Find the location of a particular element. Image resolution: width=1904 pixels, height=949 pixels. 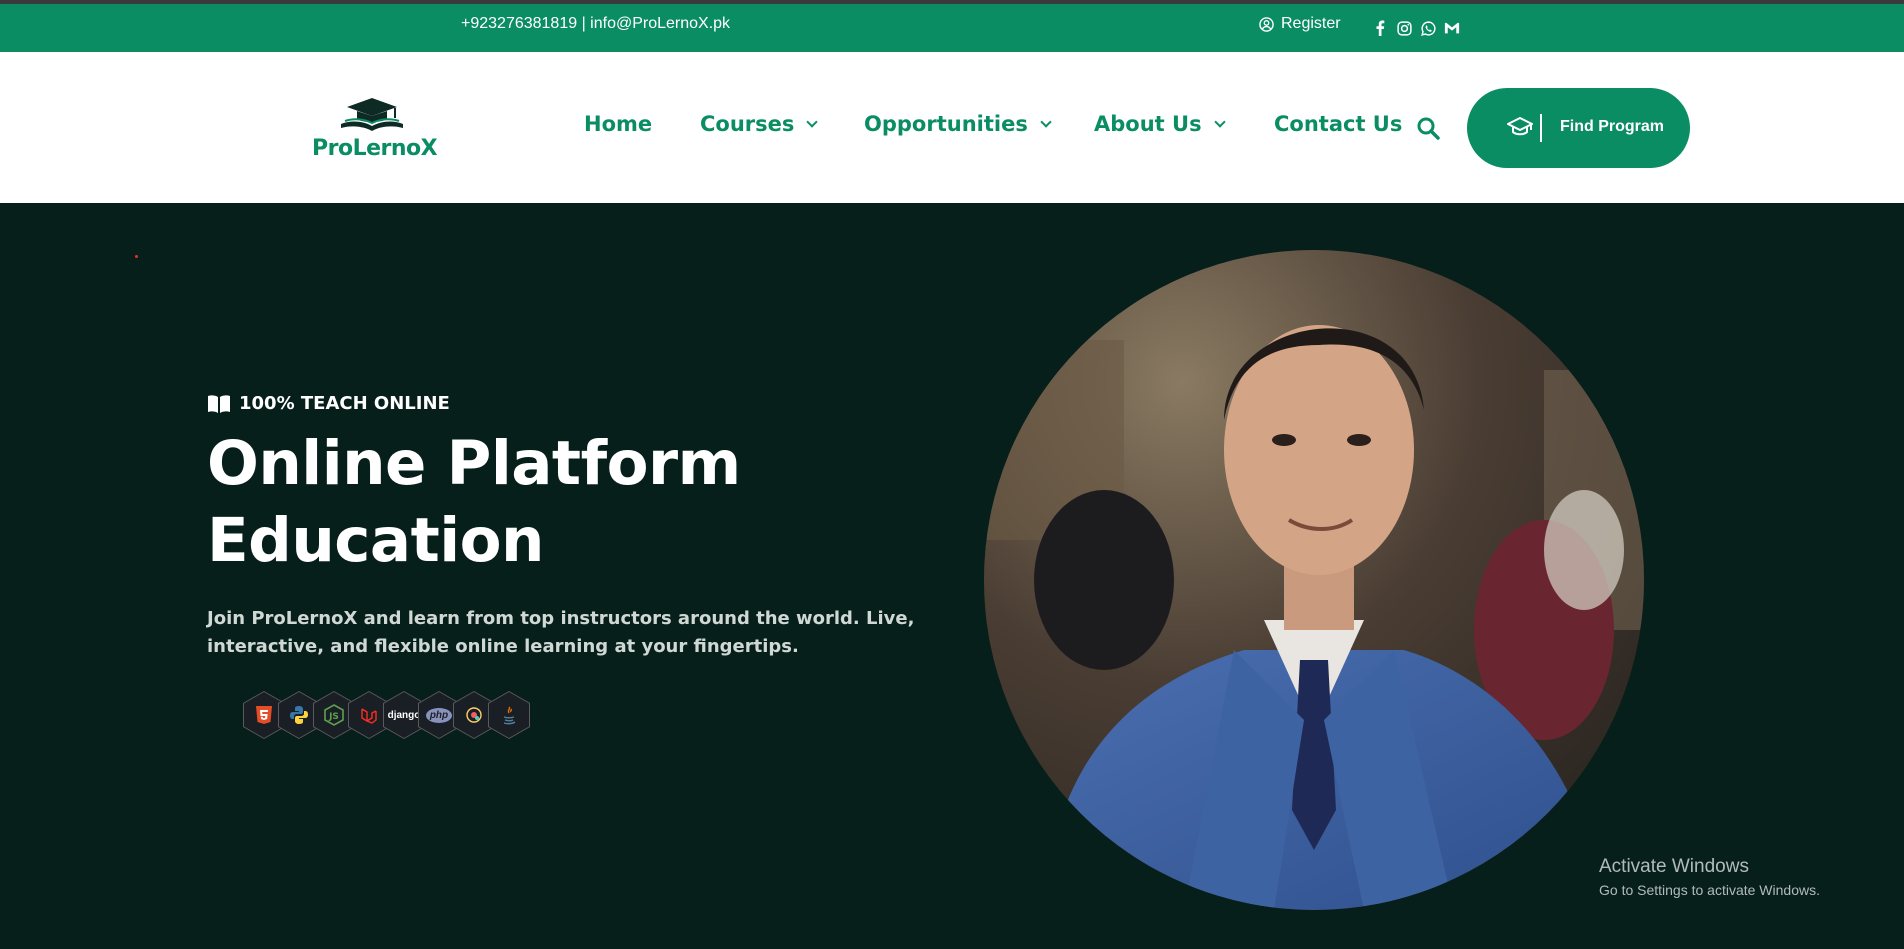

contact-info: +923276381819 | info@ProLernoX.pk is located at coordinates (596, 23).